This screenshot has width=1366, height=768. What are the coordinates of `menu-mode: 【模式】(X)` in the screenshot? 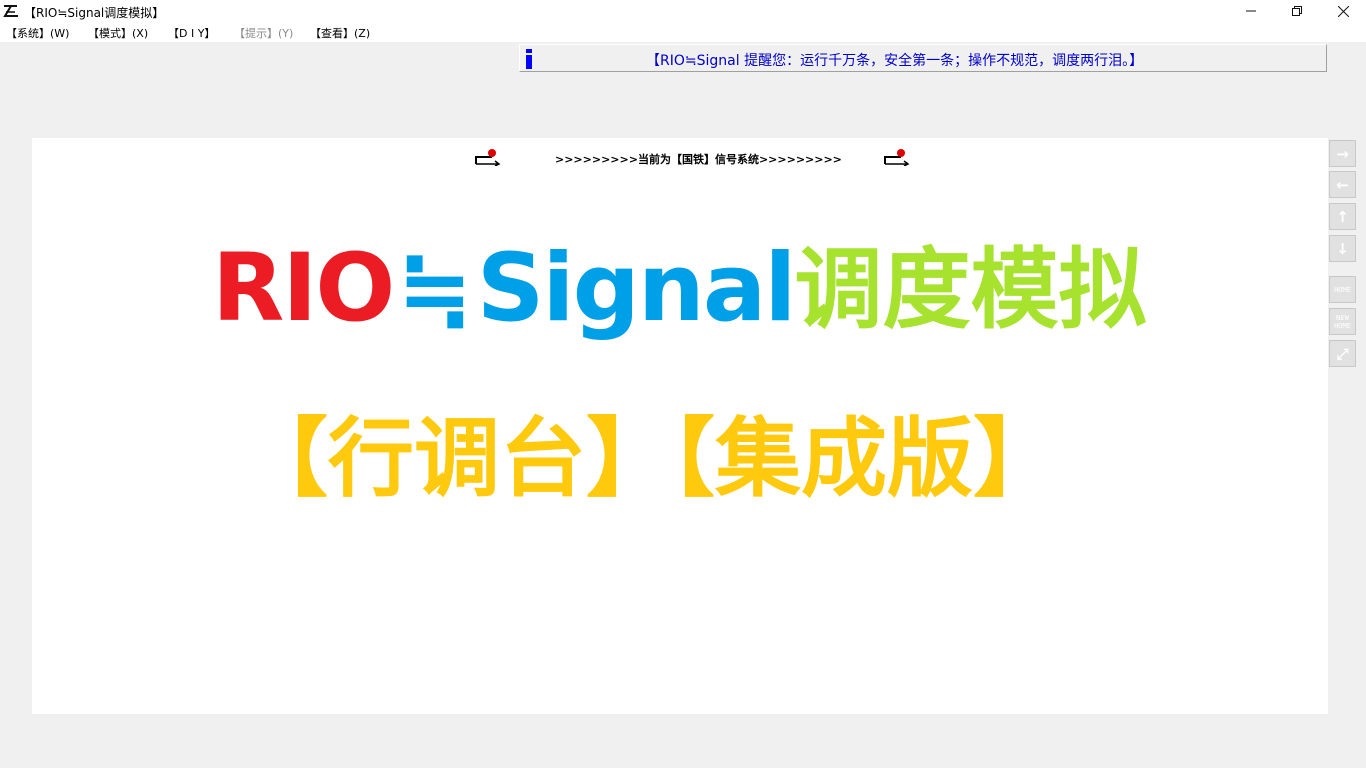 It's located at (118, 33).